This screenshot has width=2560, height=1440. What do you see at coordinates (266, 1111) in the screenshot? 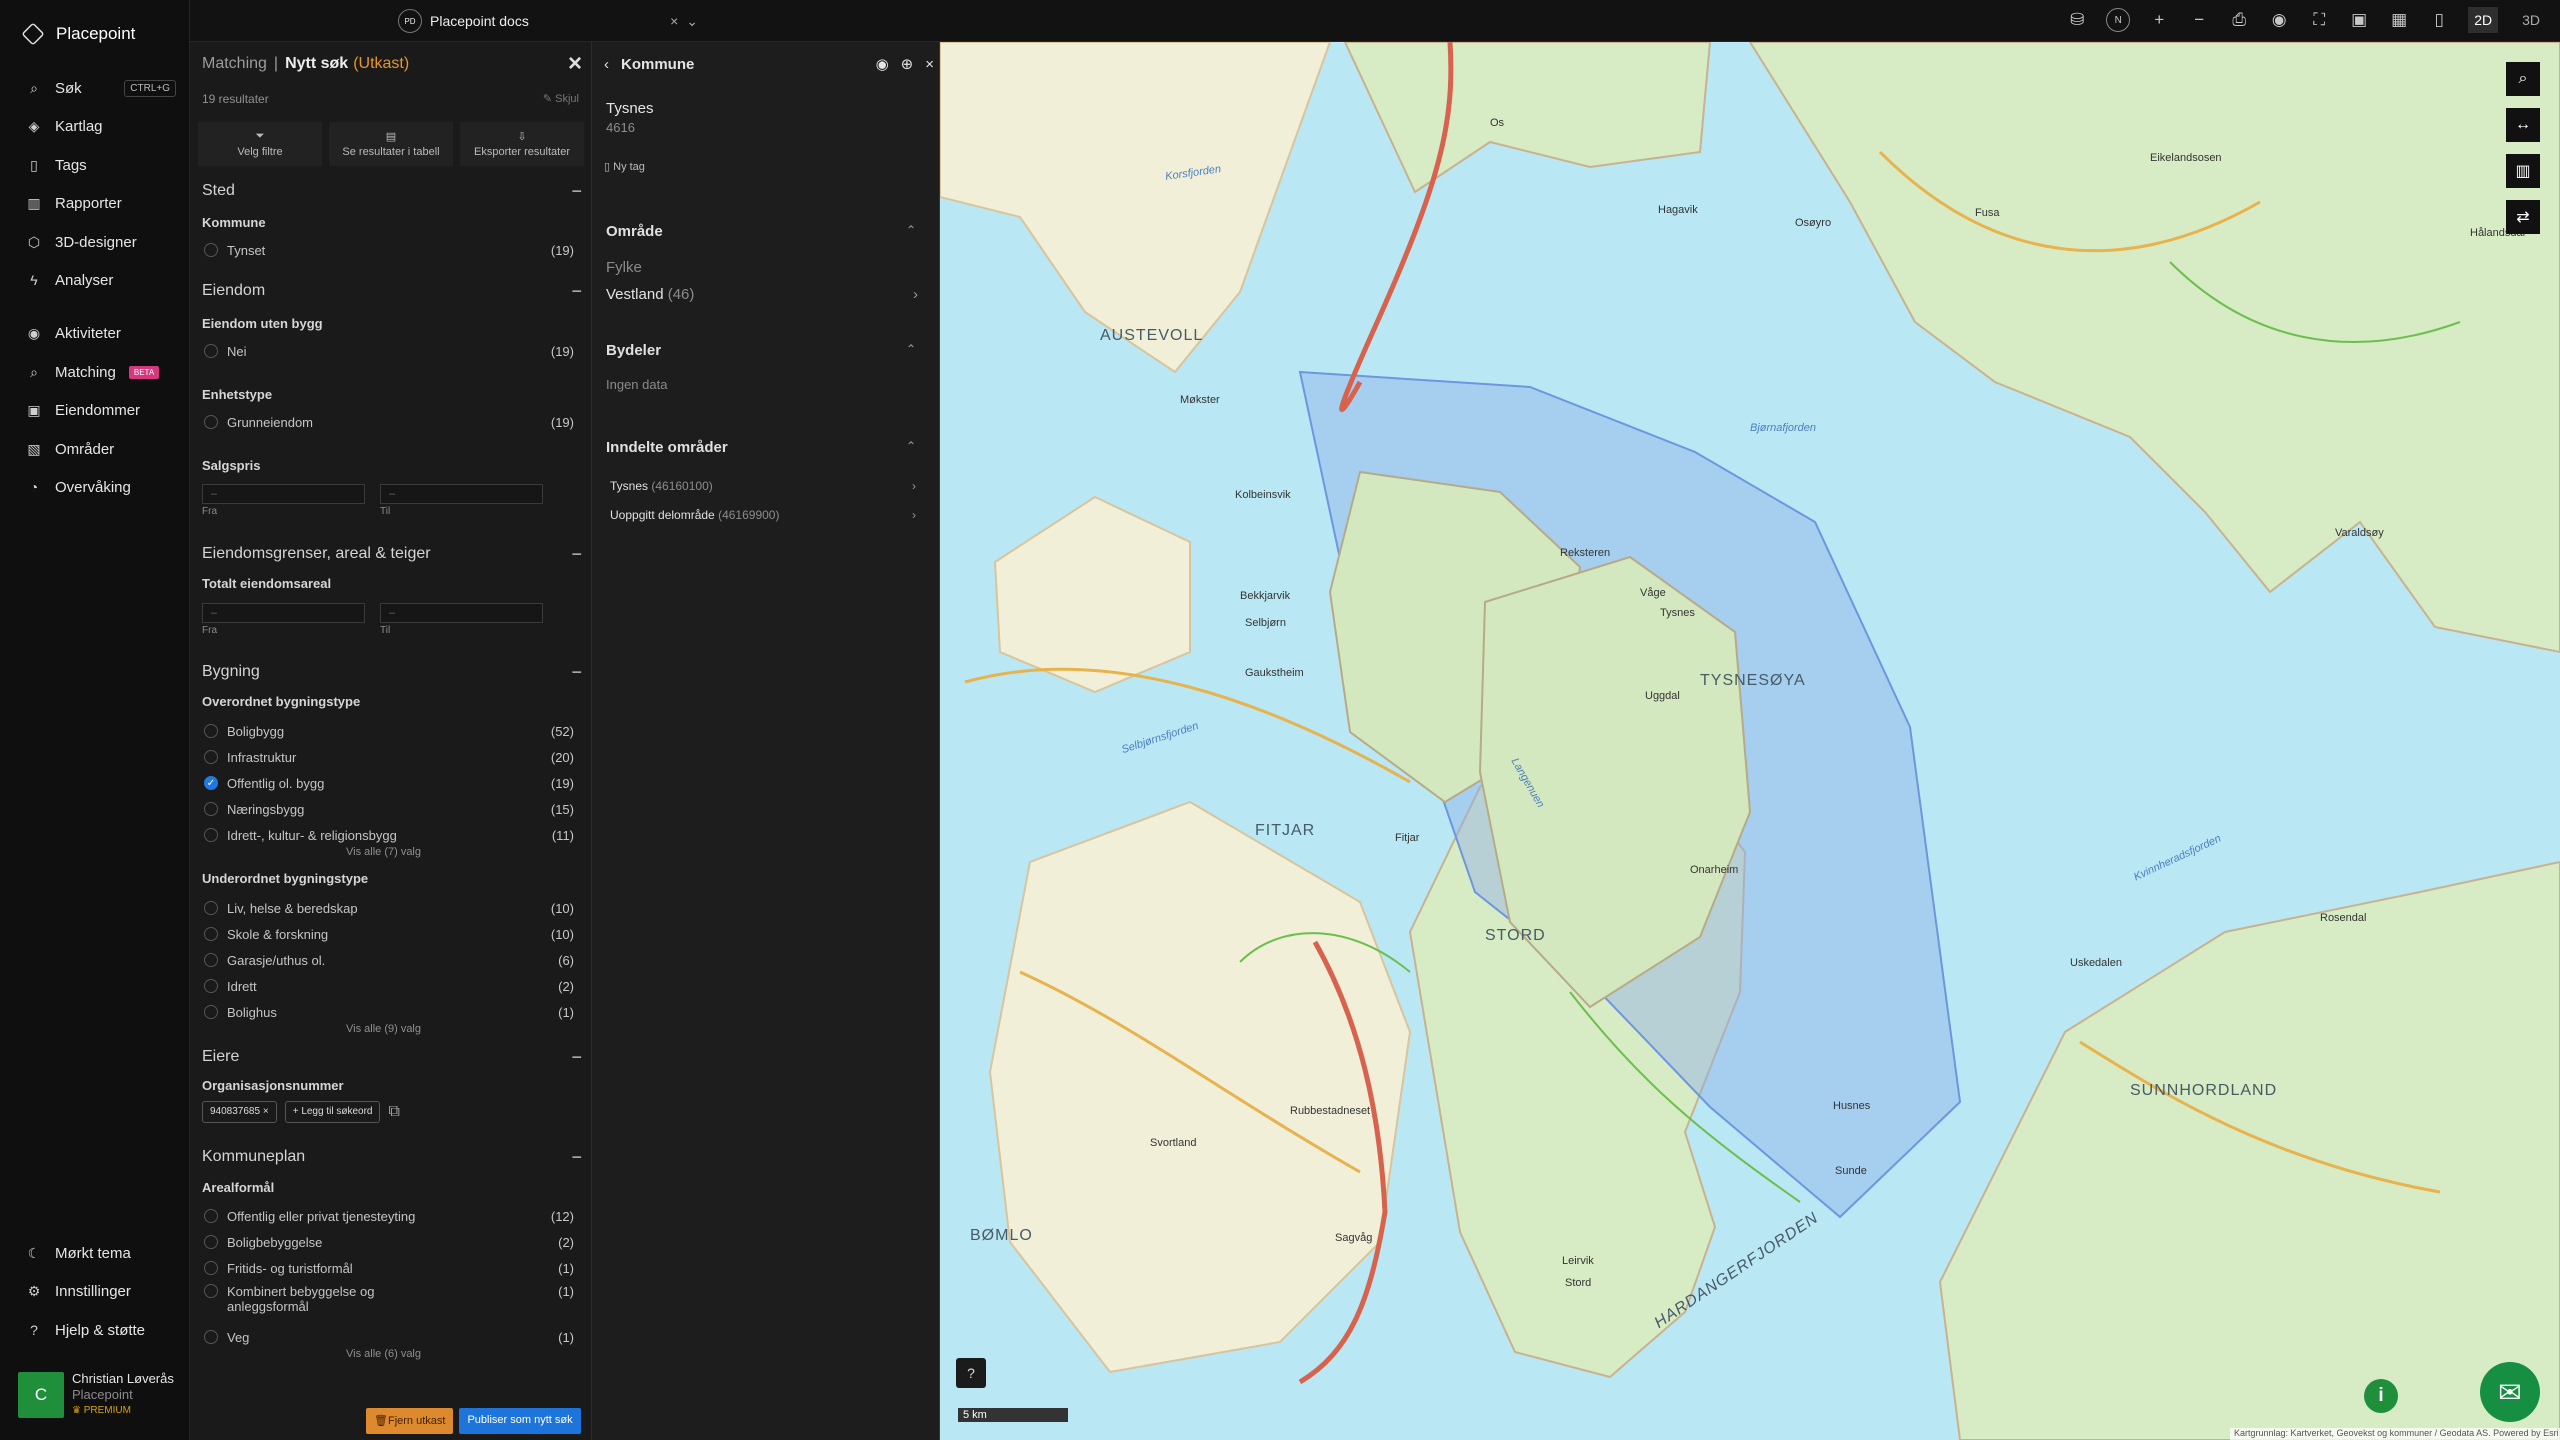
I see `remove-icon: ×` at bounding box center [266, 1111].